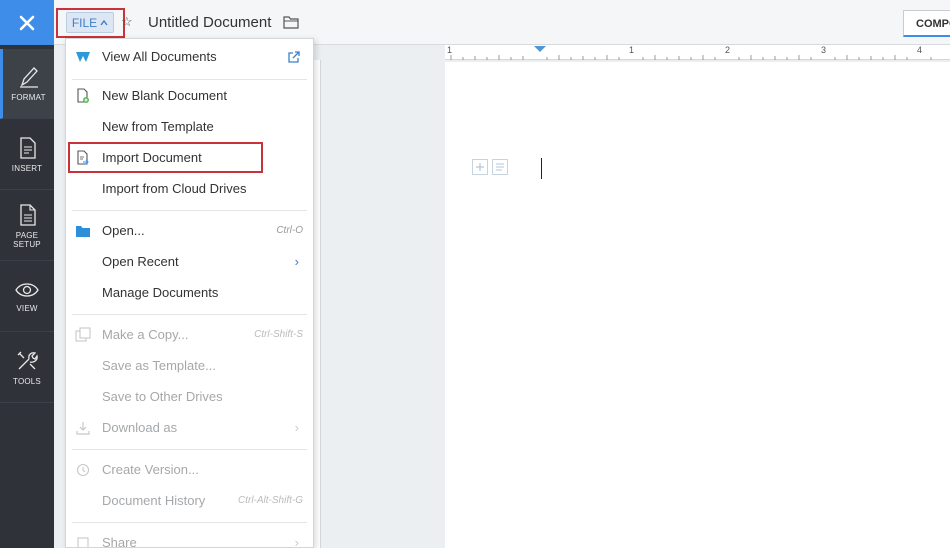  I want to click on close-icon, so click(27, 22).